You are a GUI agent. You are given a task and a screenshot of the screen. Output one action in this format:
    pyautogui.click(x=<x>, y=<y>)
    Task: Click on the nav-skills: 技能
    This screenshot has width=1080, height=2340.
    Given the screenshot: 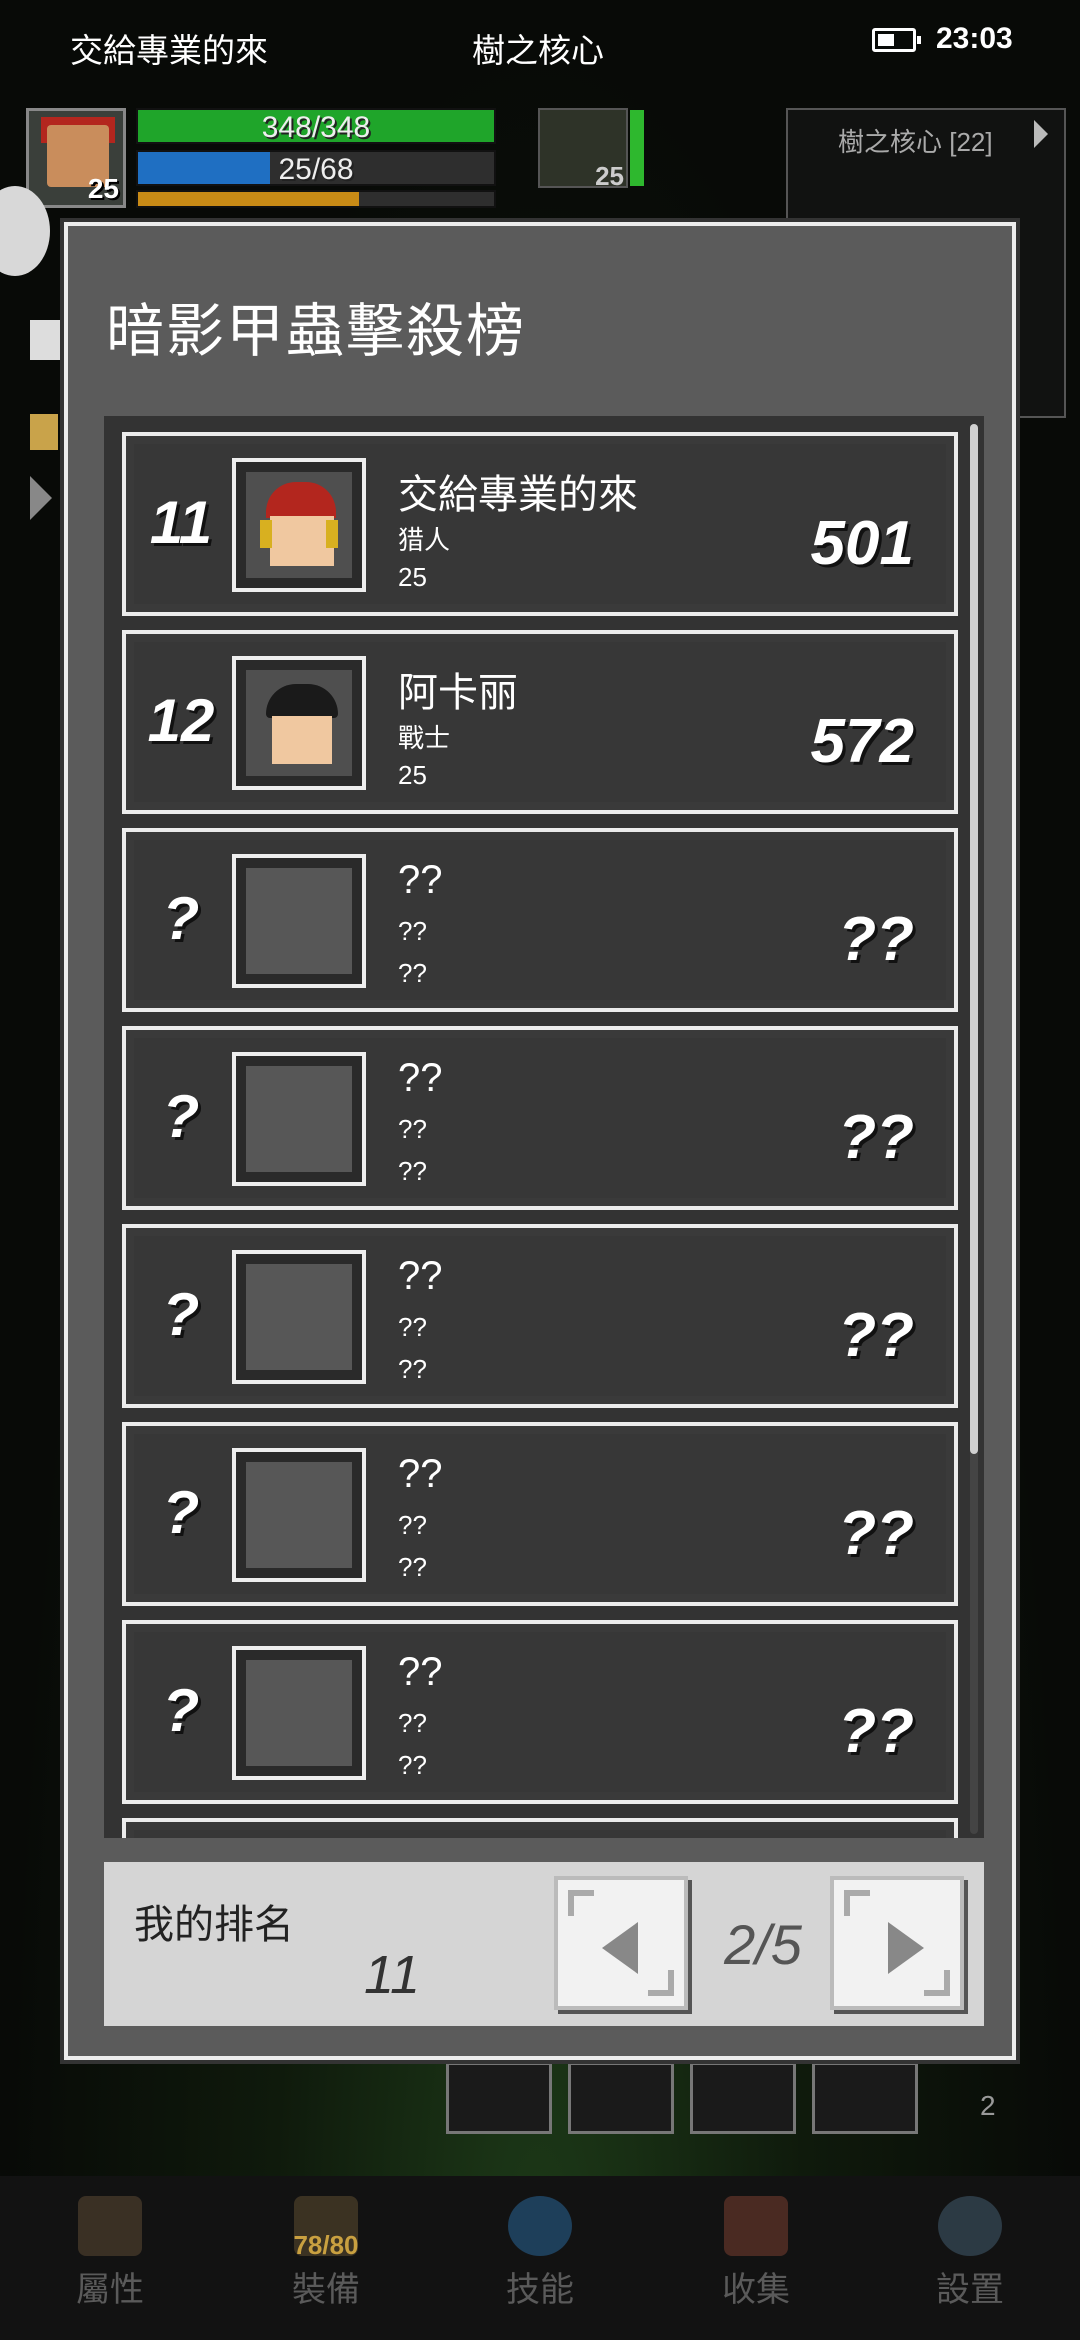 What is the action you would take?
    pyautogui.click(x=540, y=2253)
    